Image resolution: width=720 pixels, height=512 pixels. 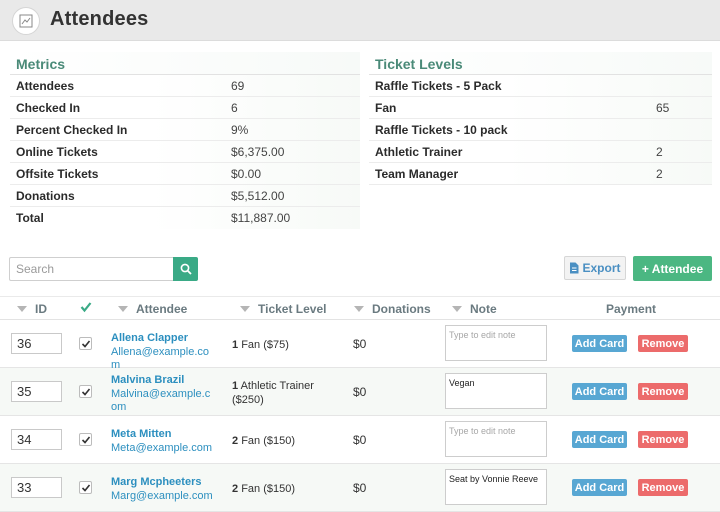 I want to click on metric-value: $6,375.00, so click(x=258, y=151).